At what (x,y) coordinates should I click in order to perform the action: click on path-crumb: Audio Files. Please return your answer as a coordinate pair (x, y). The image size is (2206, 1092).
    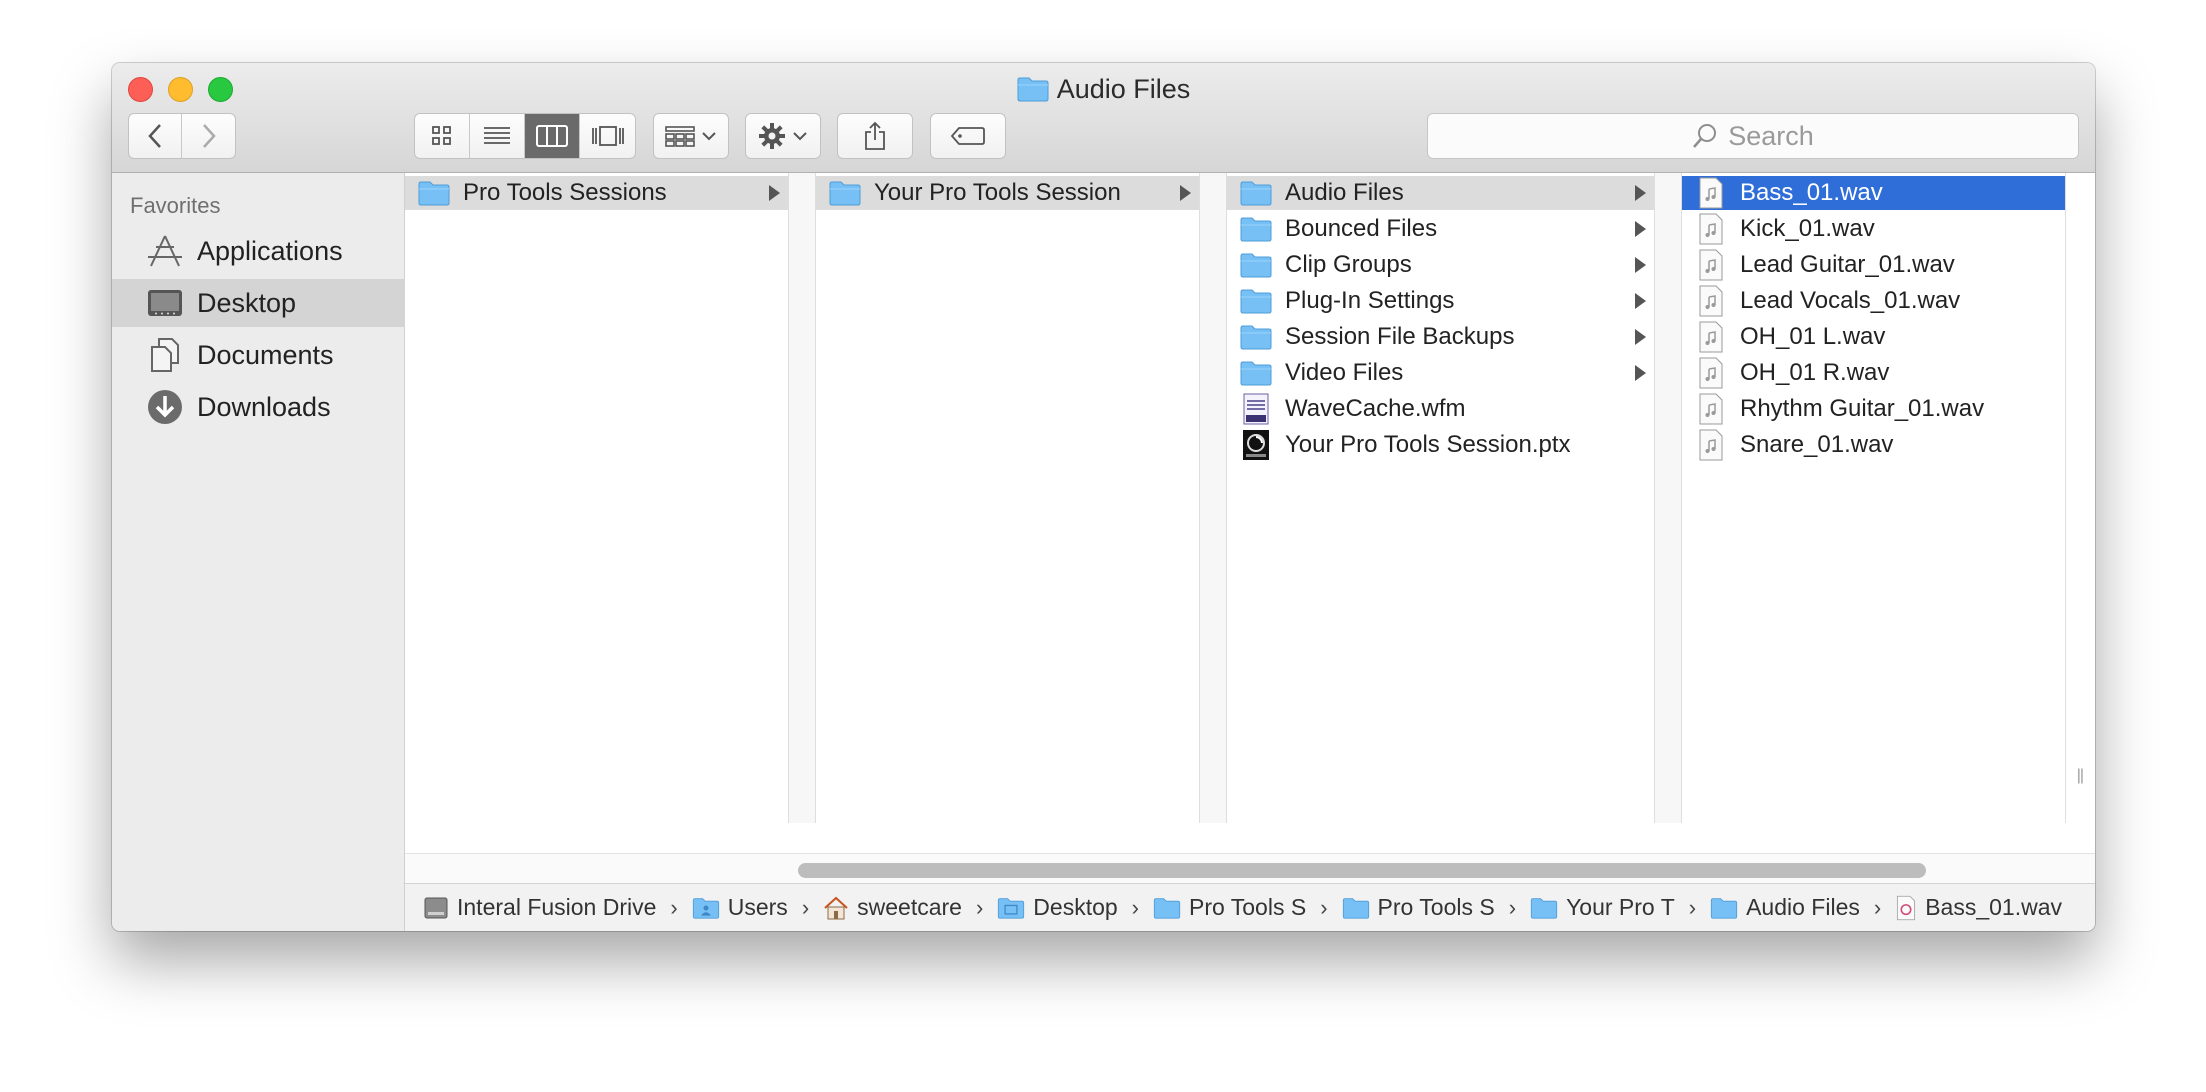
    Looking at the image, I should click on (1785, 907).